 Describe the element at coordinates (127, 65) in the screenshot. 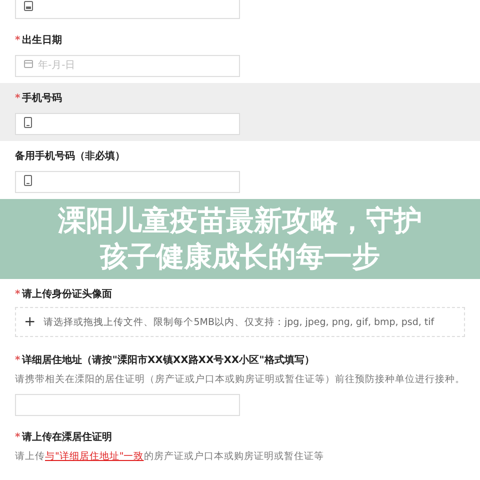

I see `input-field: 年-月-日` at that location.